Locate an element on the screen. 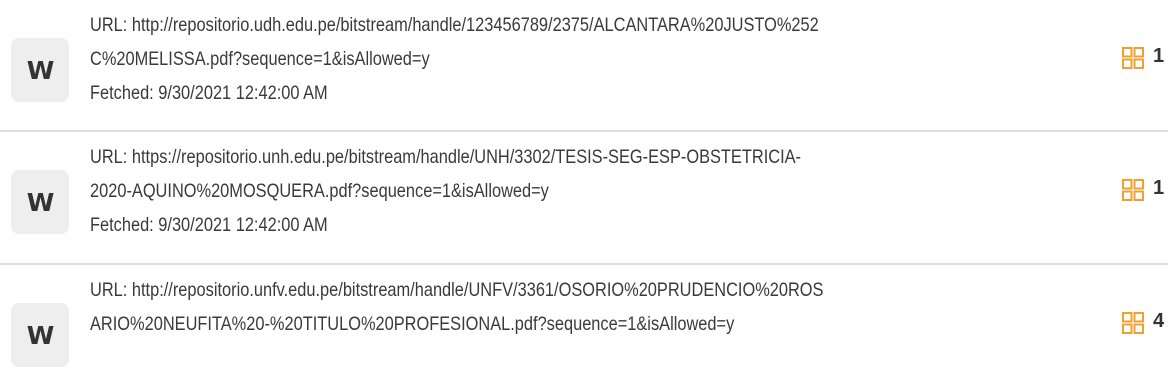 This screenshot has height=392, width=1168. source-url-line: C%20MELISSA.pdf?sequence=1&isAllowed=y is located at coordinates (510, 59).